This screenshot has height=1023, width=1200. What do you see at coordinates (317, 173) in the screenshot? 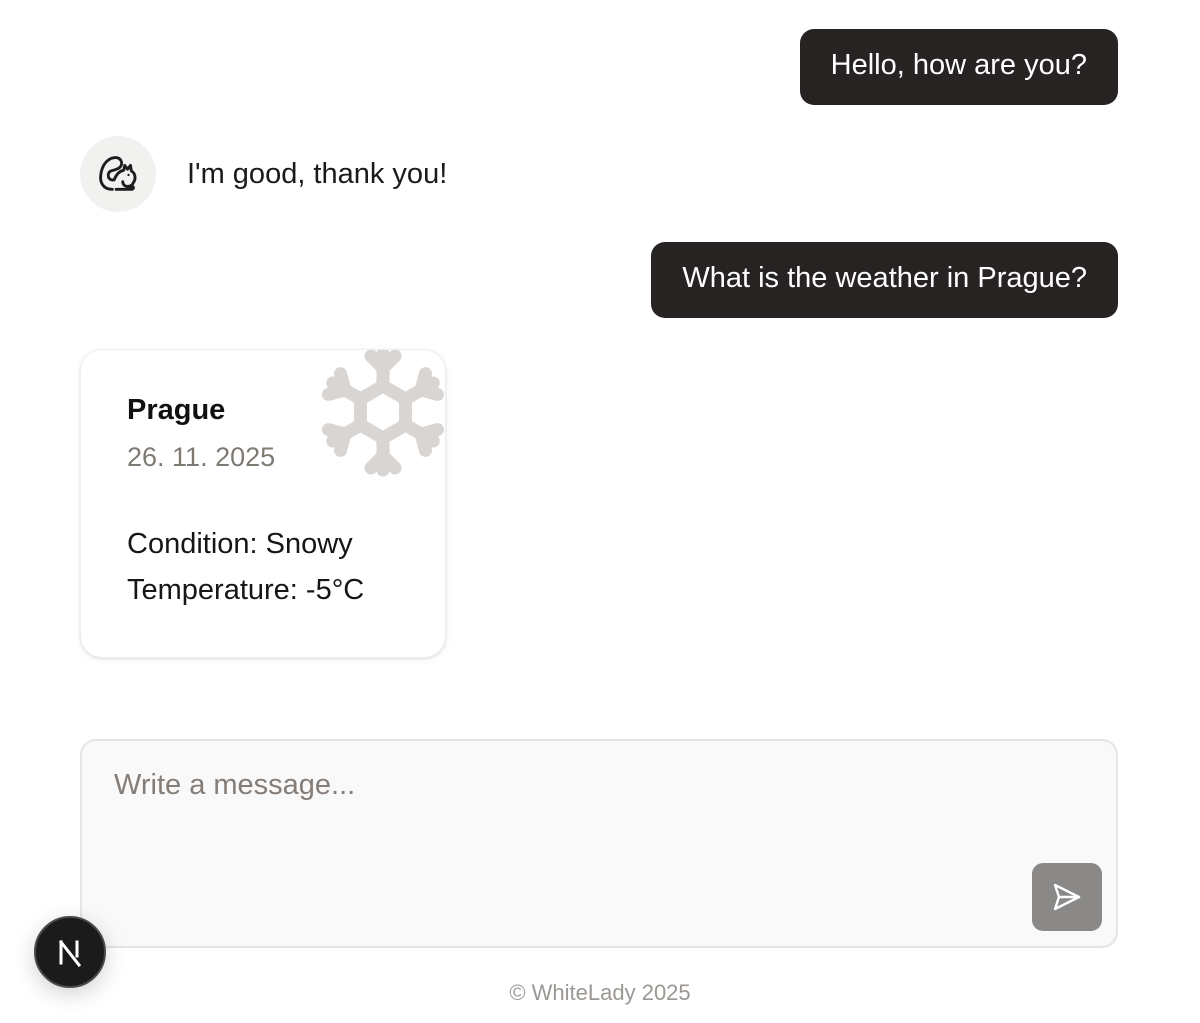
I see `assistant-message-text: I'm good, thank you!` at bounding box center [317, 173].